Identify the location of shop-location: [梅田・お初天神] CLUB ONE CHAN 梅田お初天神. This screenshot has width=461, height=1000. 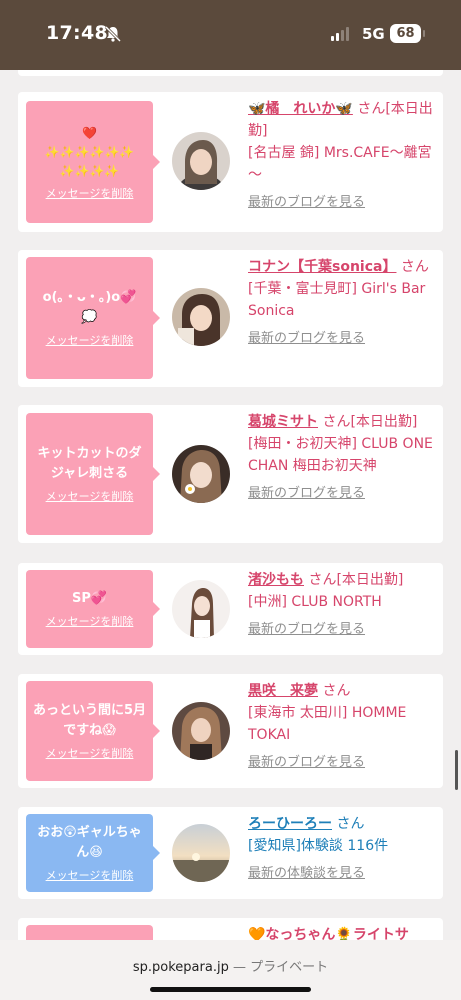
(340, 455).